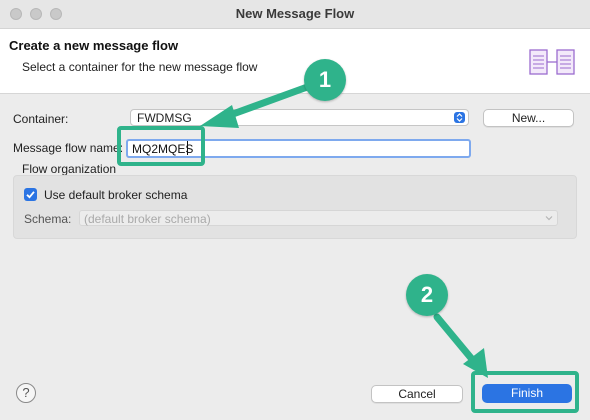 The width and height of the screenshot is (590, 420). Describe the element at coordinates (549, 218) in the screenshot. I see `chevron-down-icon` at that location.